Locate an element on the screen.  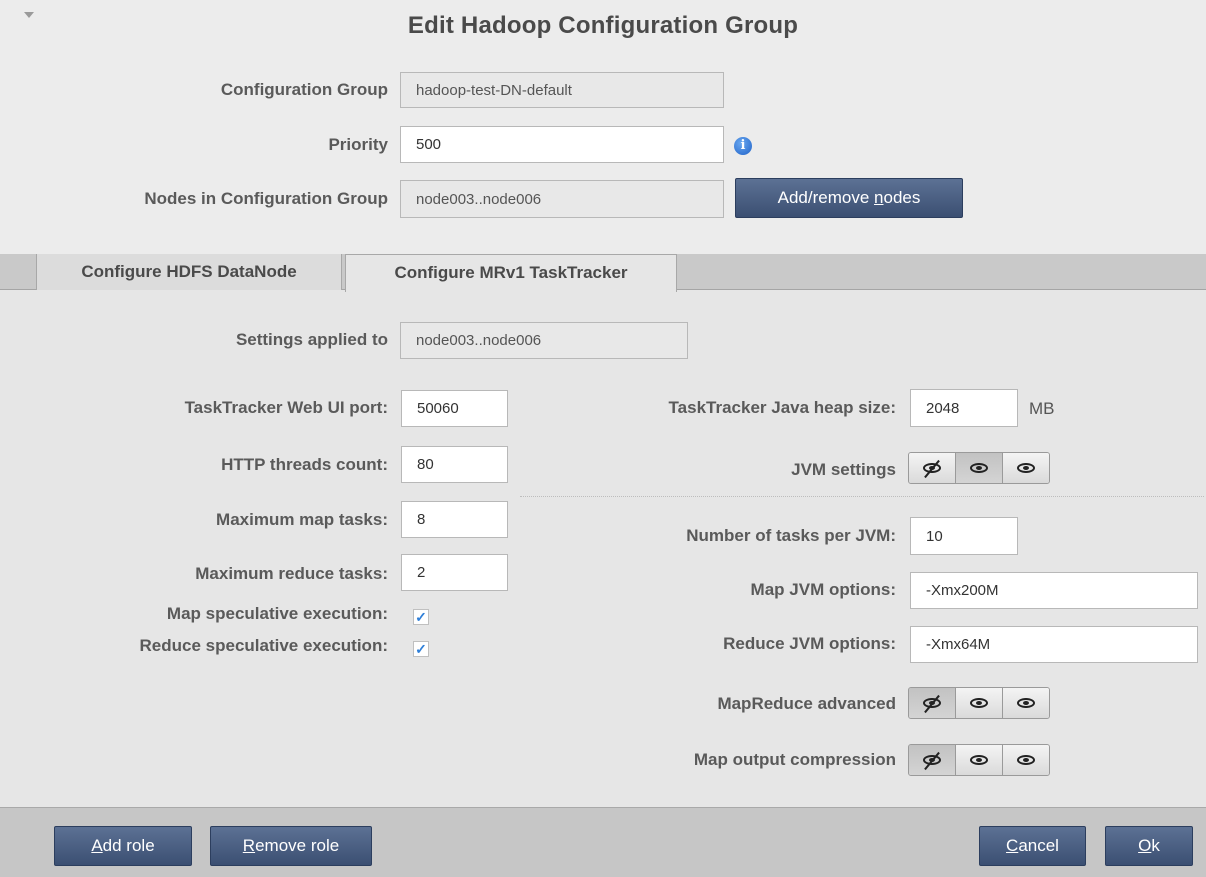
reduce-jvm-options-label: Reduce JVM options: is located at coordinates (809, 643).